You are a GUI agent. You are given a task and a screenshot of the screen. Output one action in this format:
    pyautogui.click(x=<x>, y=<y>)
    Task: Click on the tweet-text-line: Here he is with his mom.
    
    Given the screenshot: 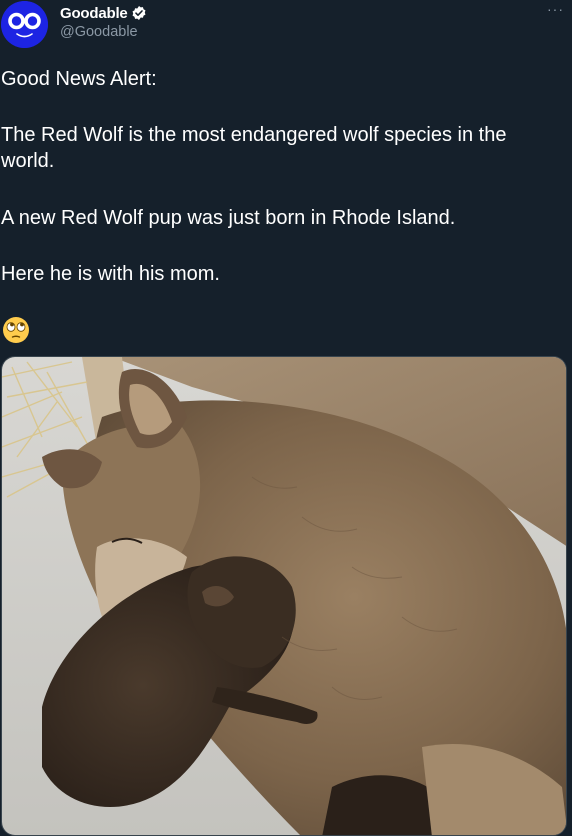 What is the action you would take?
    pyautogui.click(x=110, y=274)
    